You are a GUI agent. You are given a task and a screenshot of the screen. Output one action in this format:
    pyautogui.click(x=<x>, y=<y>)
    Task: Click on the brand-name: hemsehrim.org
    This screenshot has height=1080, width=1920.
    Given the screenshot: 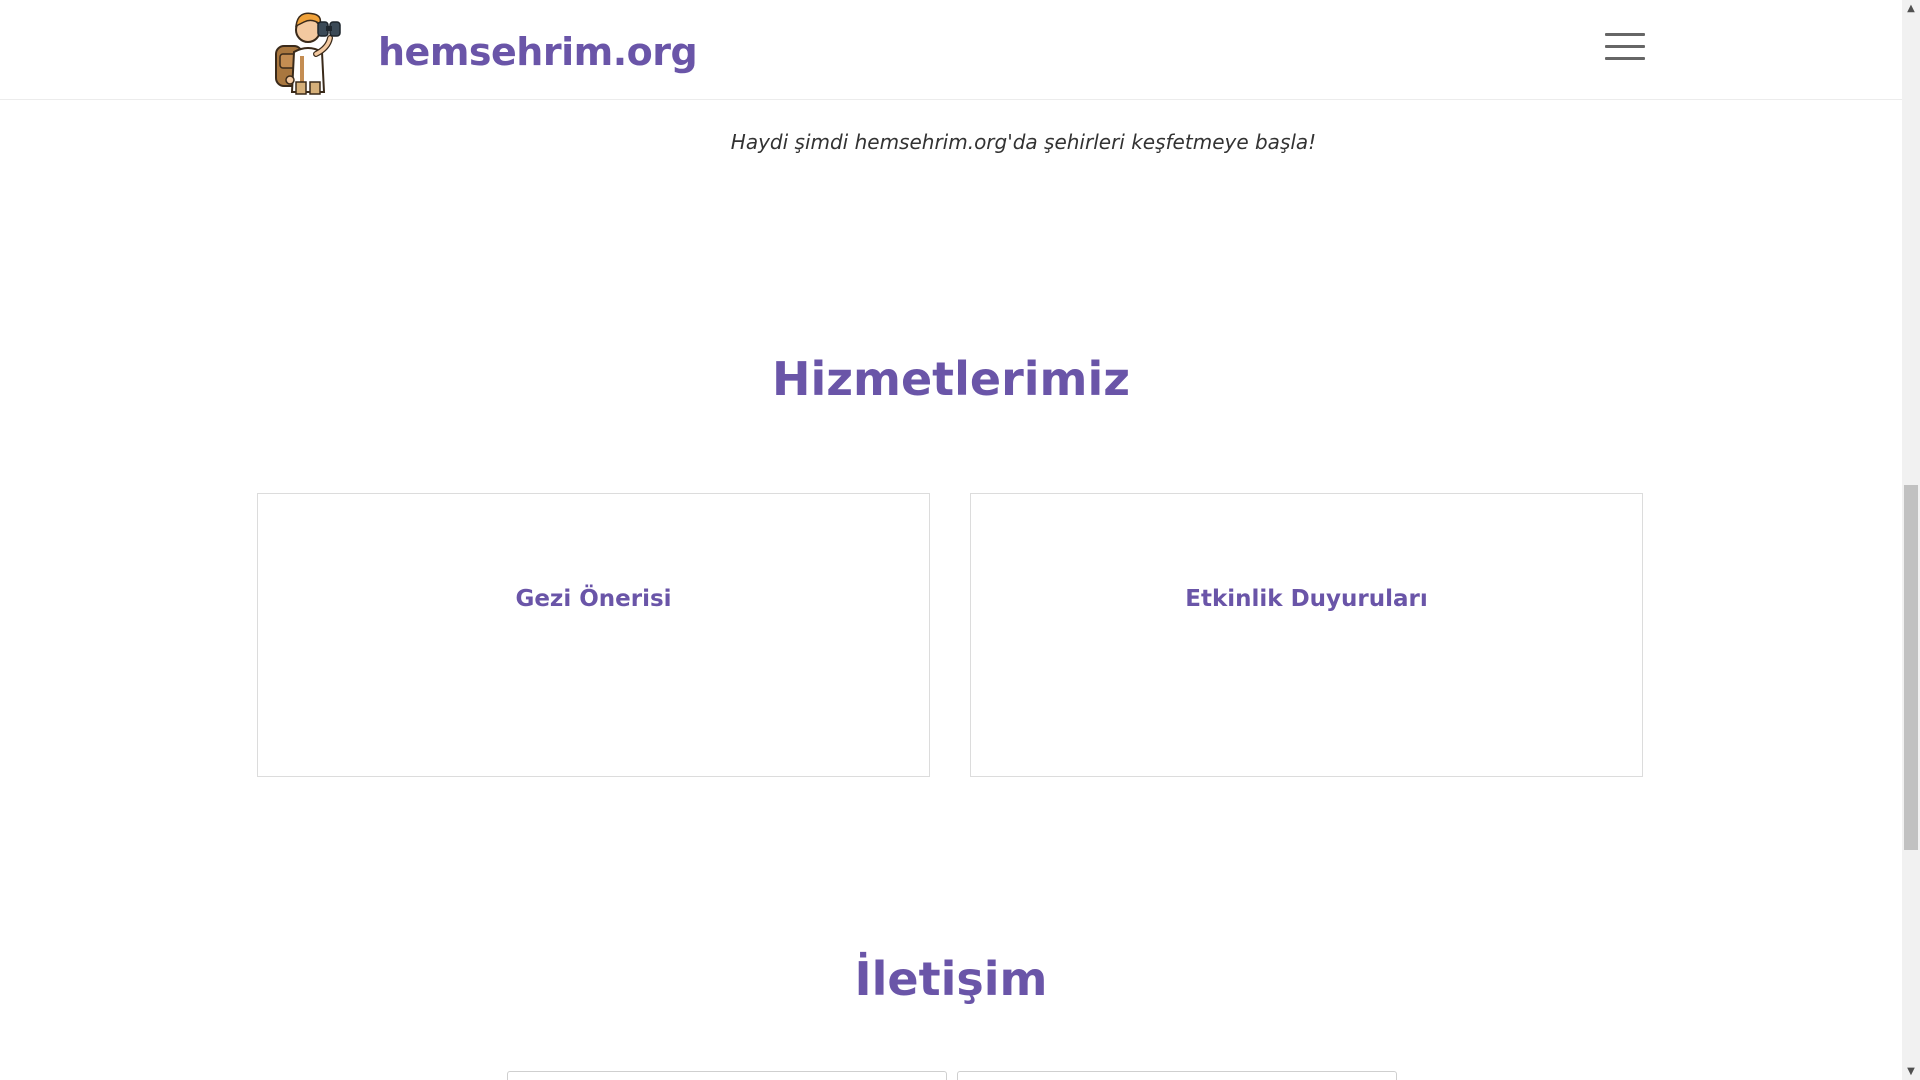 What is the action you would take?
    pyautogui.click(x=538, y=52)
    